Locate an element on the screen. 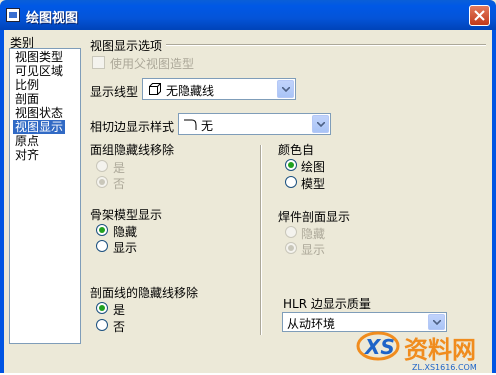  window-frame-right is located at coordinates (494, 201).